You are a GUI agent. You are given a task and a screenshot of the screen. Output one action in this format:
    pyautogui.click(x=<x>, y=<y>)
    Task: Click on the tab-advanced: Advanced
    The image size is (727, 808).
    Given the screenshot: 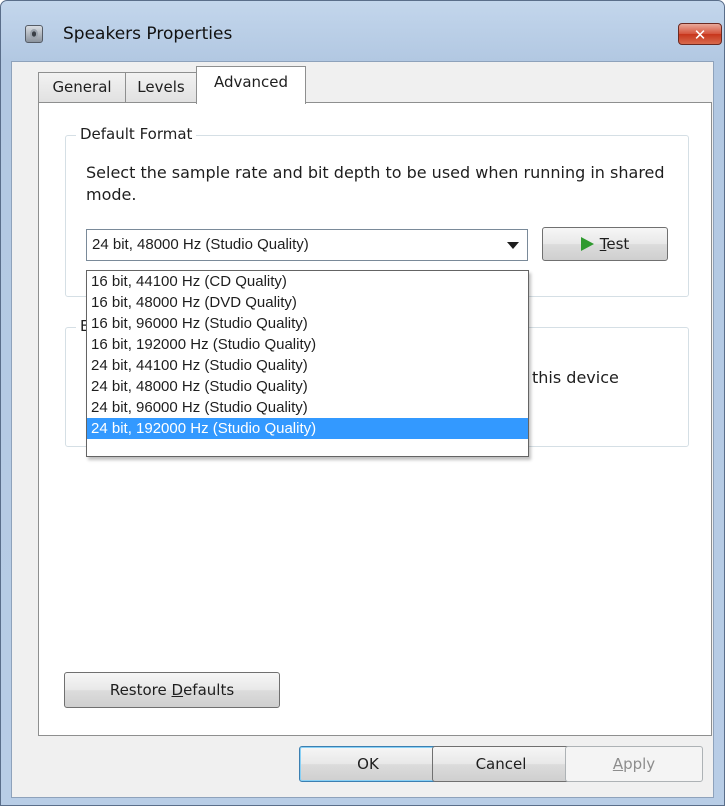 What is the action you would take?
    pyautogui.click(x=251, y=85)
    